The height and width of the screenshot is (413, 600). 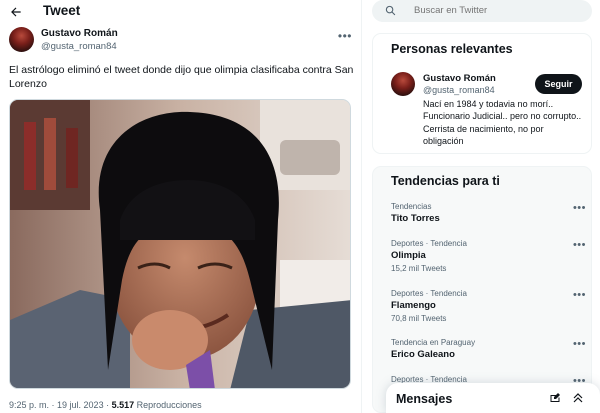 What do you see at coordinates (29, 405) in the screenshot?
I see `tweet-time: 9:25 p. m.` at bounding box center [29, 405].